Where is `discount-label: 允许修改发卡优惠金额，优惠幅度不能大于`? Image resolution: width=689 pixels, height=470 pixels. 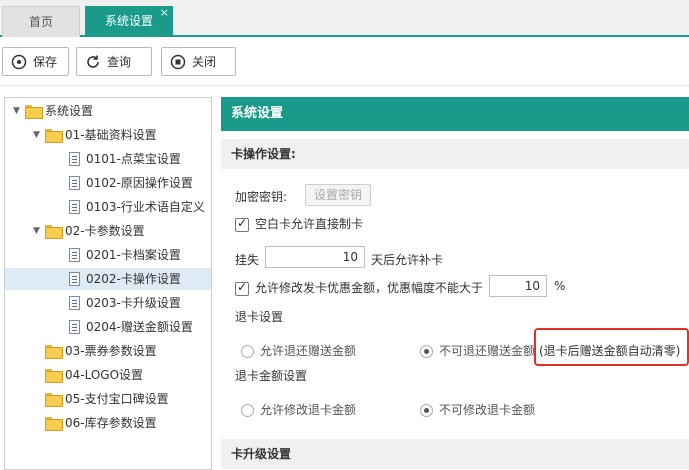
discount-label: 允许修改发卡优惠金额，优惠幅度不能大于 is located at coordinates (369, 288).